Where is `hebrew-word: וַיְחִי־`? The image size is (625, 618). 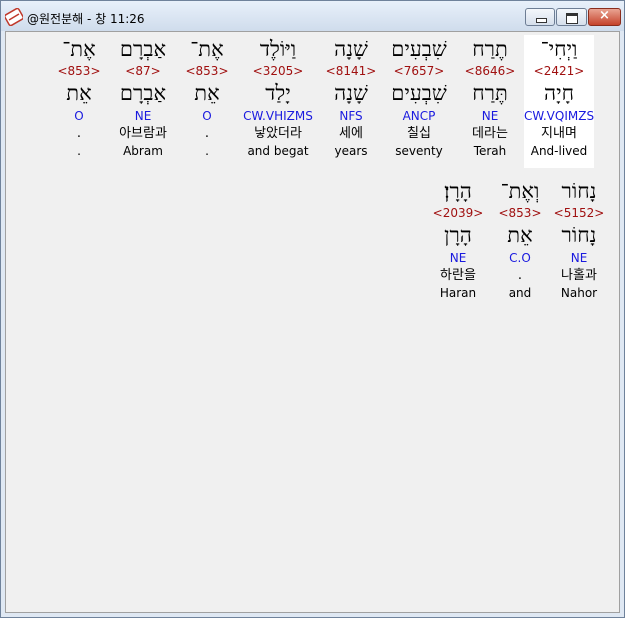 hebrew-word: וַיְחִי־ is located at coordinates (559, 49).